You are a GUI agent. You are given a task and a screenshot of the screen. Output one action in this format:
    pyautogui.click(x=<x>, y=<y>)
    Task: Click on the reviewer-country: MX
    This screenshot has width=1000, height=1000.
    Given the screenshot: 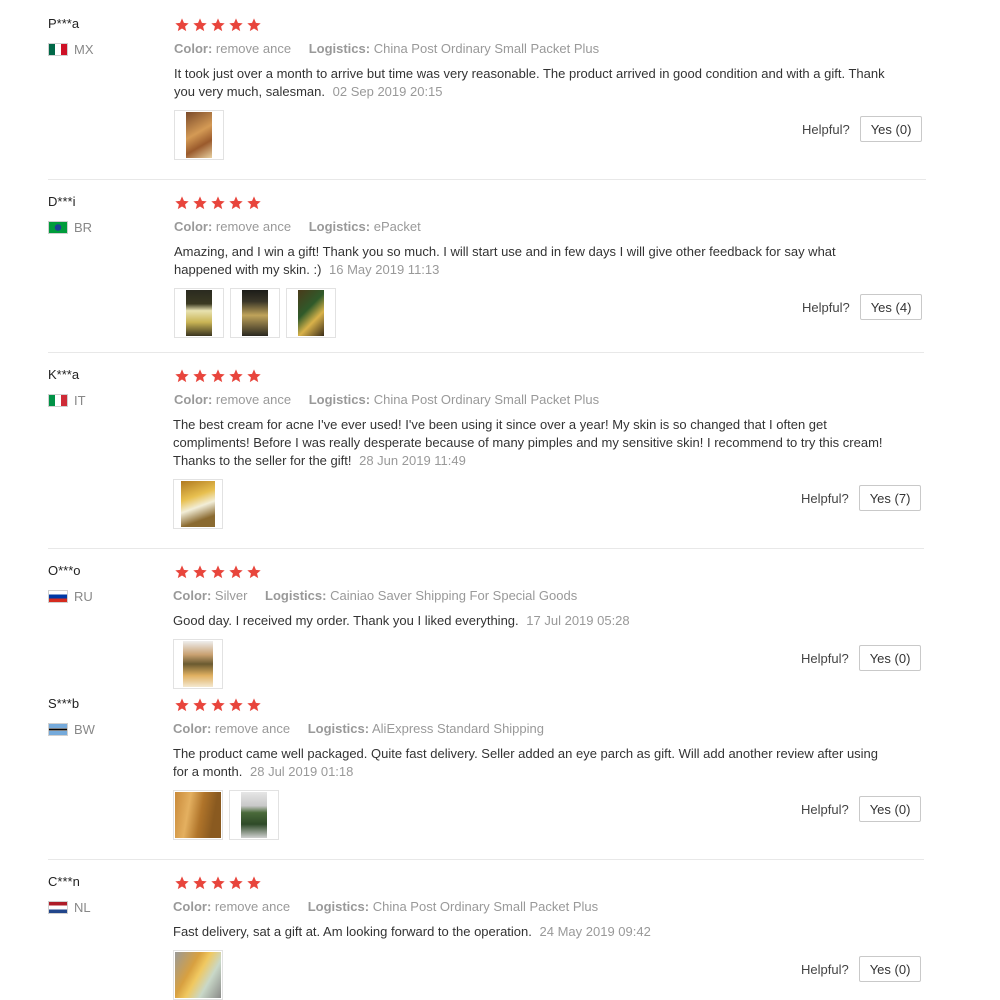 What is the action you would take?
    pyautogui.click(x=71, y=49)
    